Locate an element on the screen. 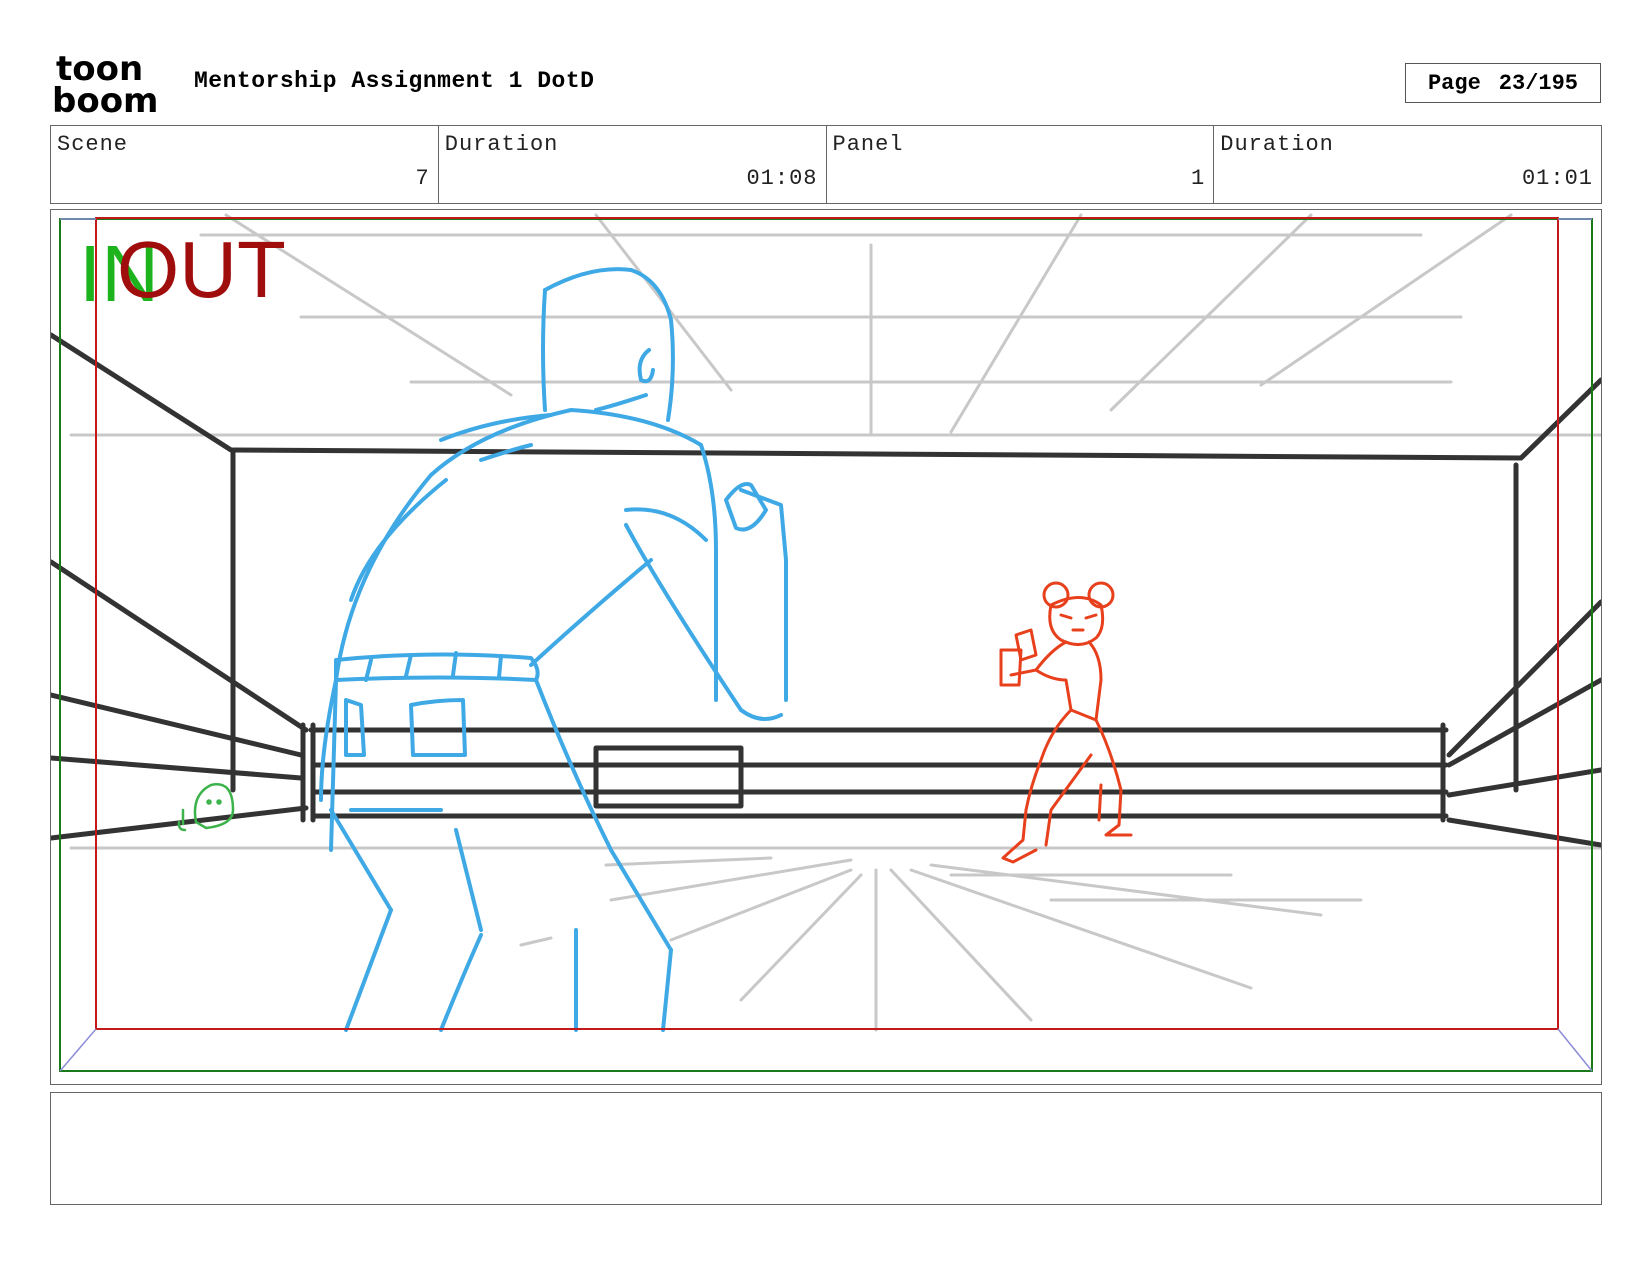 The image size is (1650, 1275). scene-label: Scene is located at coordinates (93, 144).